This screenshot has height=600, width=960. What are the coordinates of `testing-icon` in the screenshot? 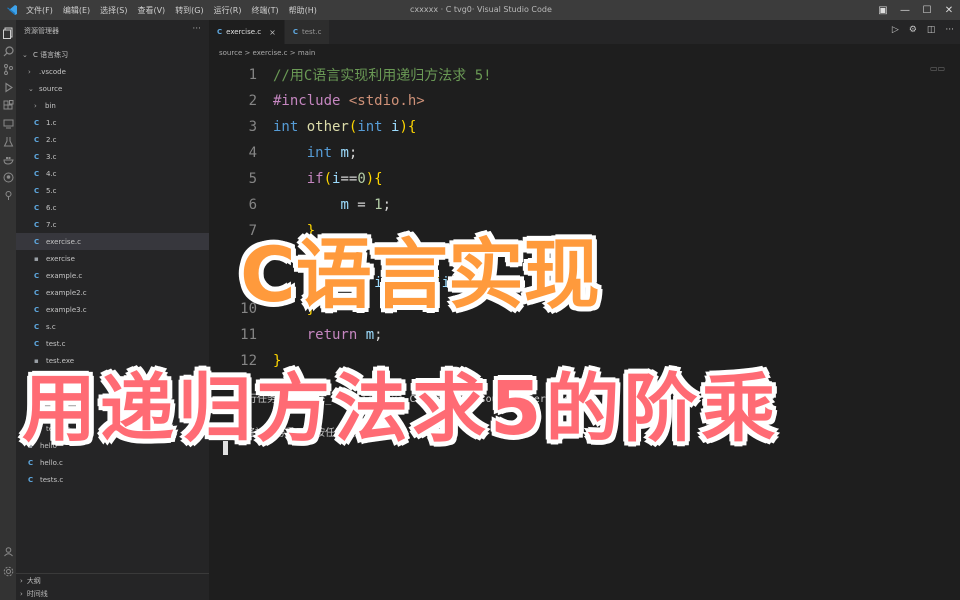 It's located at (8, 141).